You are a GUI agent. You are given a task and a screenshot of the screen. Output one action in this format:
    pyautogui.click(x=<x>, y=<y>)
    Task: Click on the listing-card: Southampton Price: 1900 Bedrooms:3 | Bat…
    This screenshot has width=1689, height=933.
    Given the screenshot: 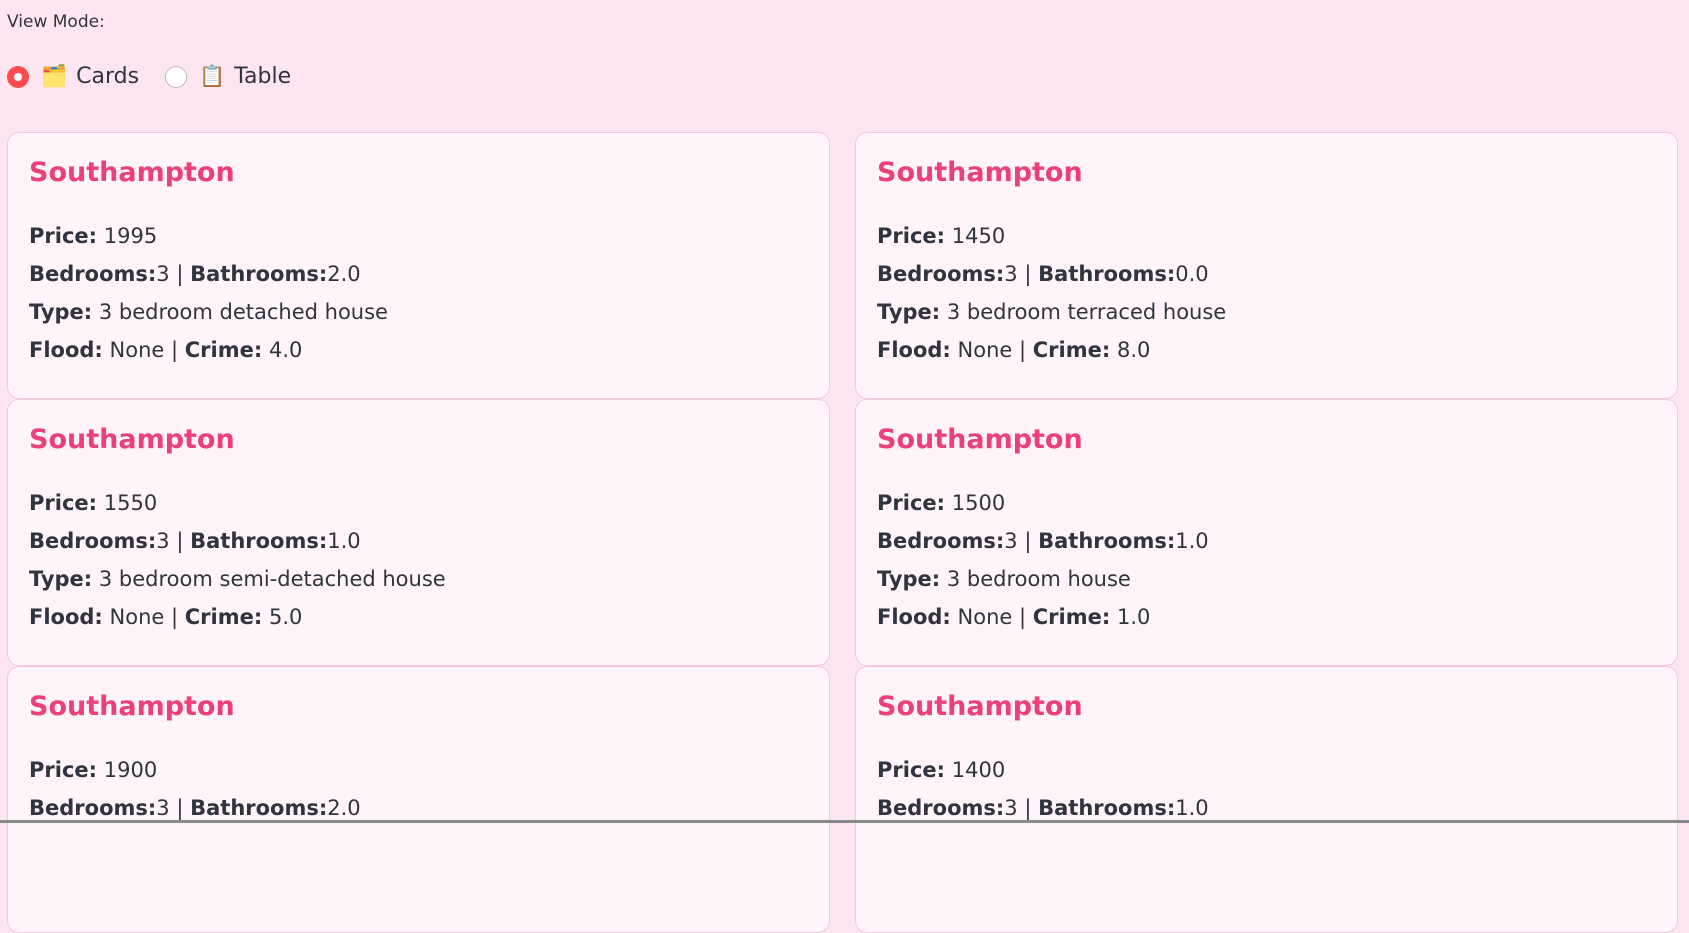 What is the action you would take?
    pyautogui.click(x=418, y=799)
    